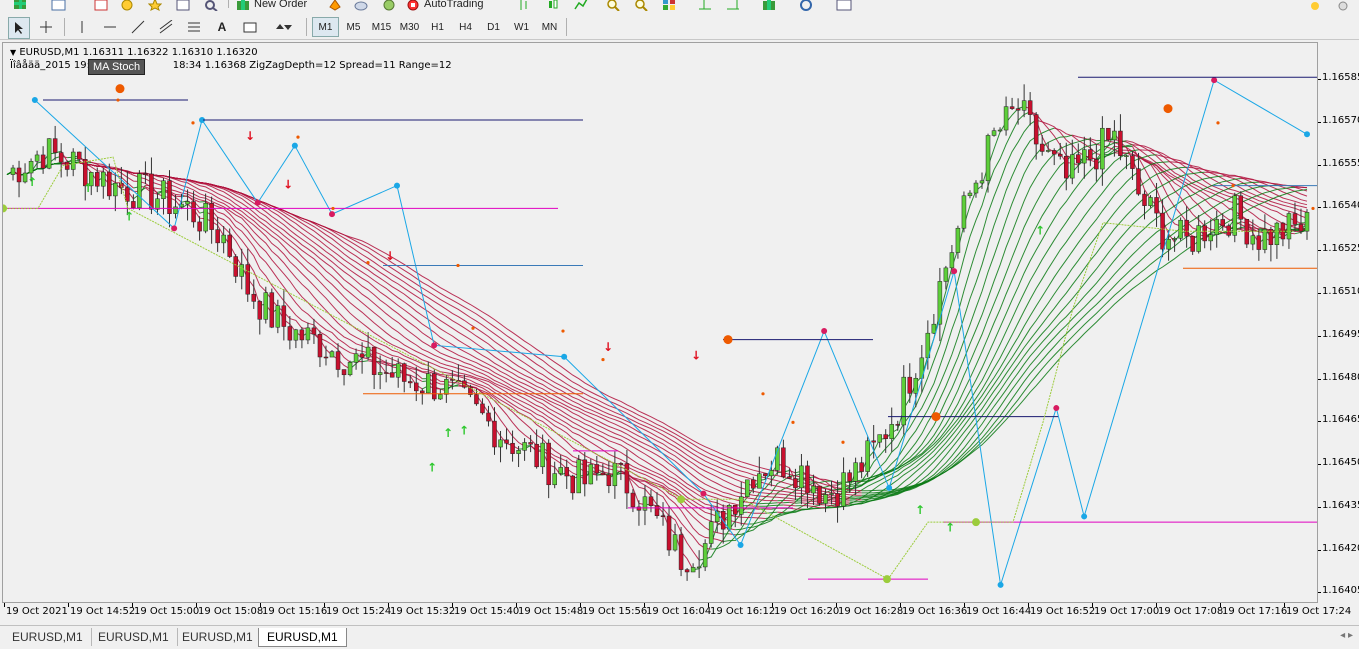 The height and width of the screenshot is (649, 1359). What do you see at coordinates (222, 27) in the screenshot?
I see `text-tool-icon: A` at bounding box center [222, 27].